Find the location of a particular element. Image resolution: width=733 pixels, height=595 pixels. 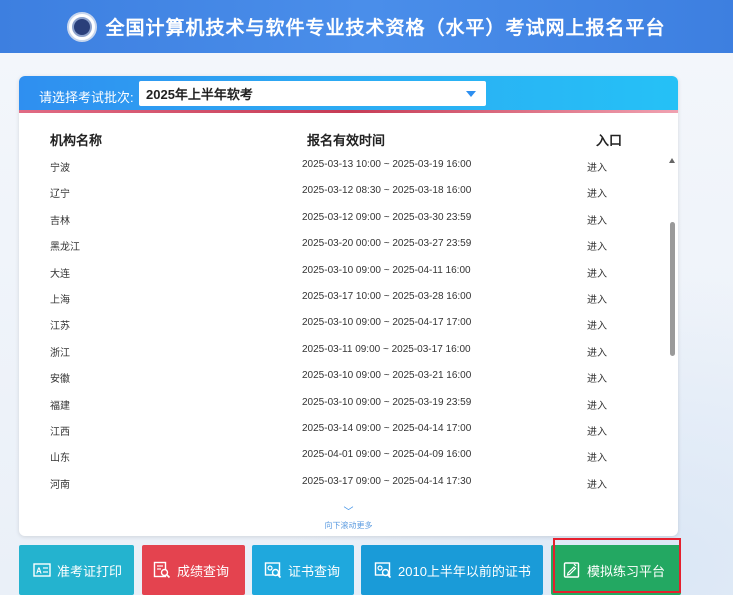

score-query-label: 成绩查询 is located at coordinates (203, 571).